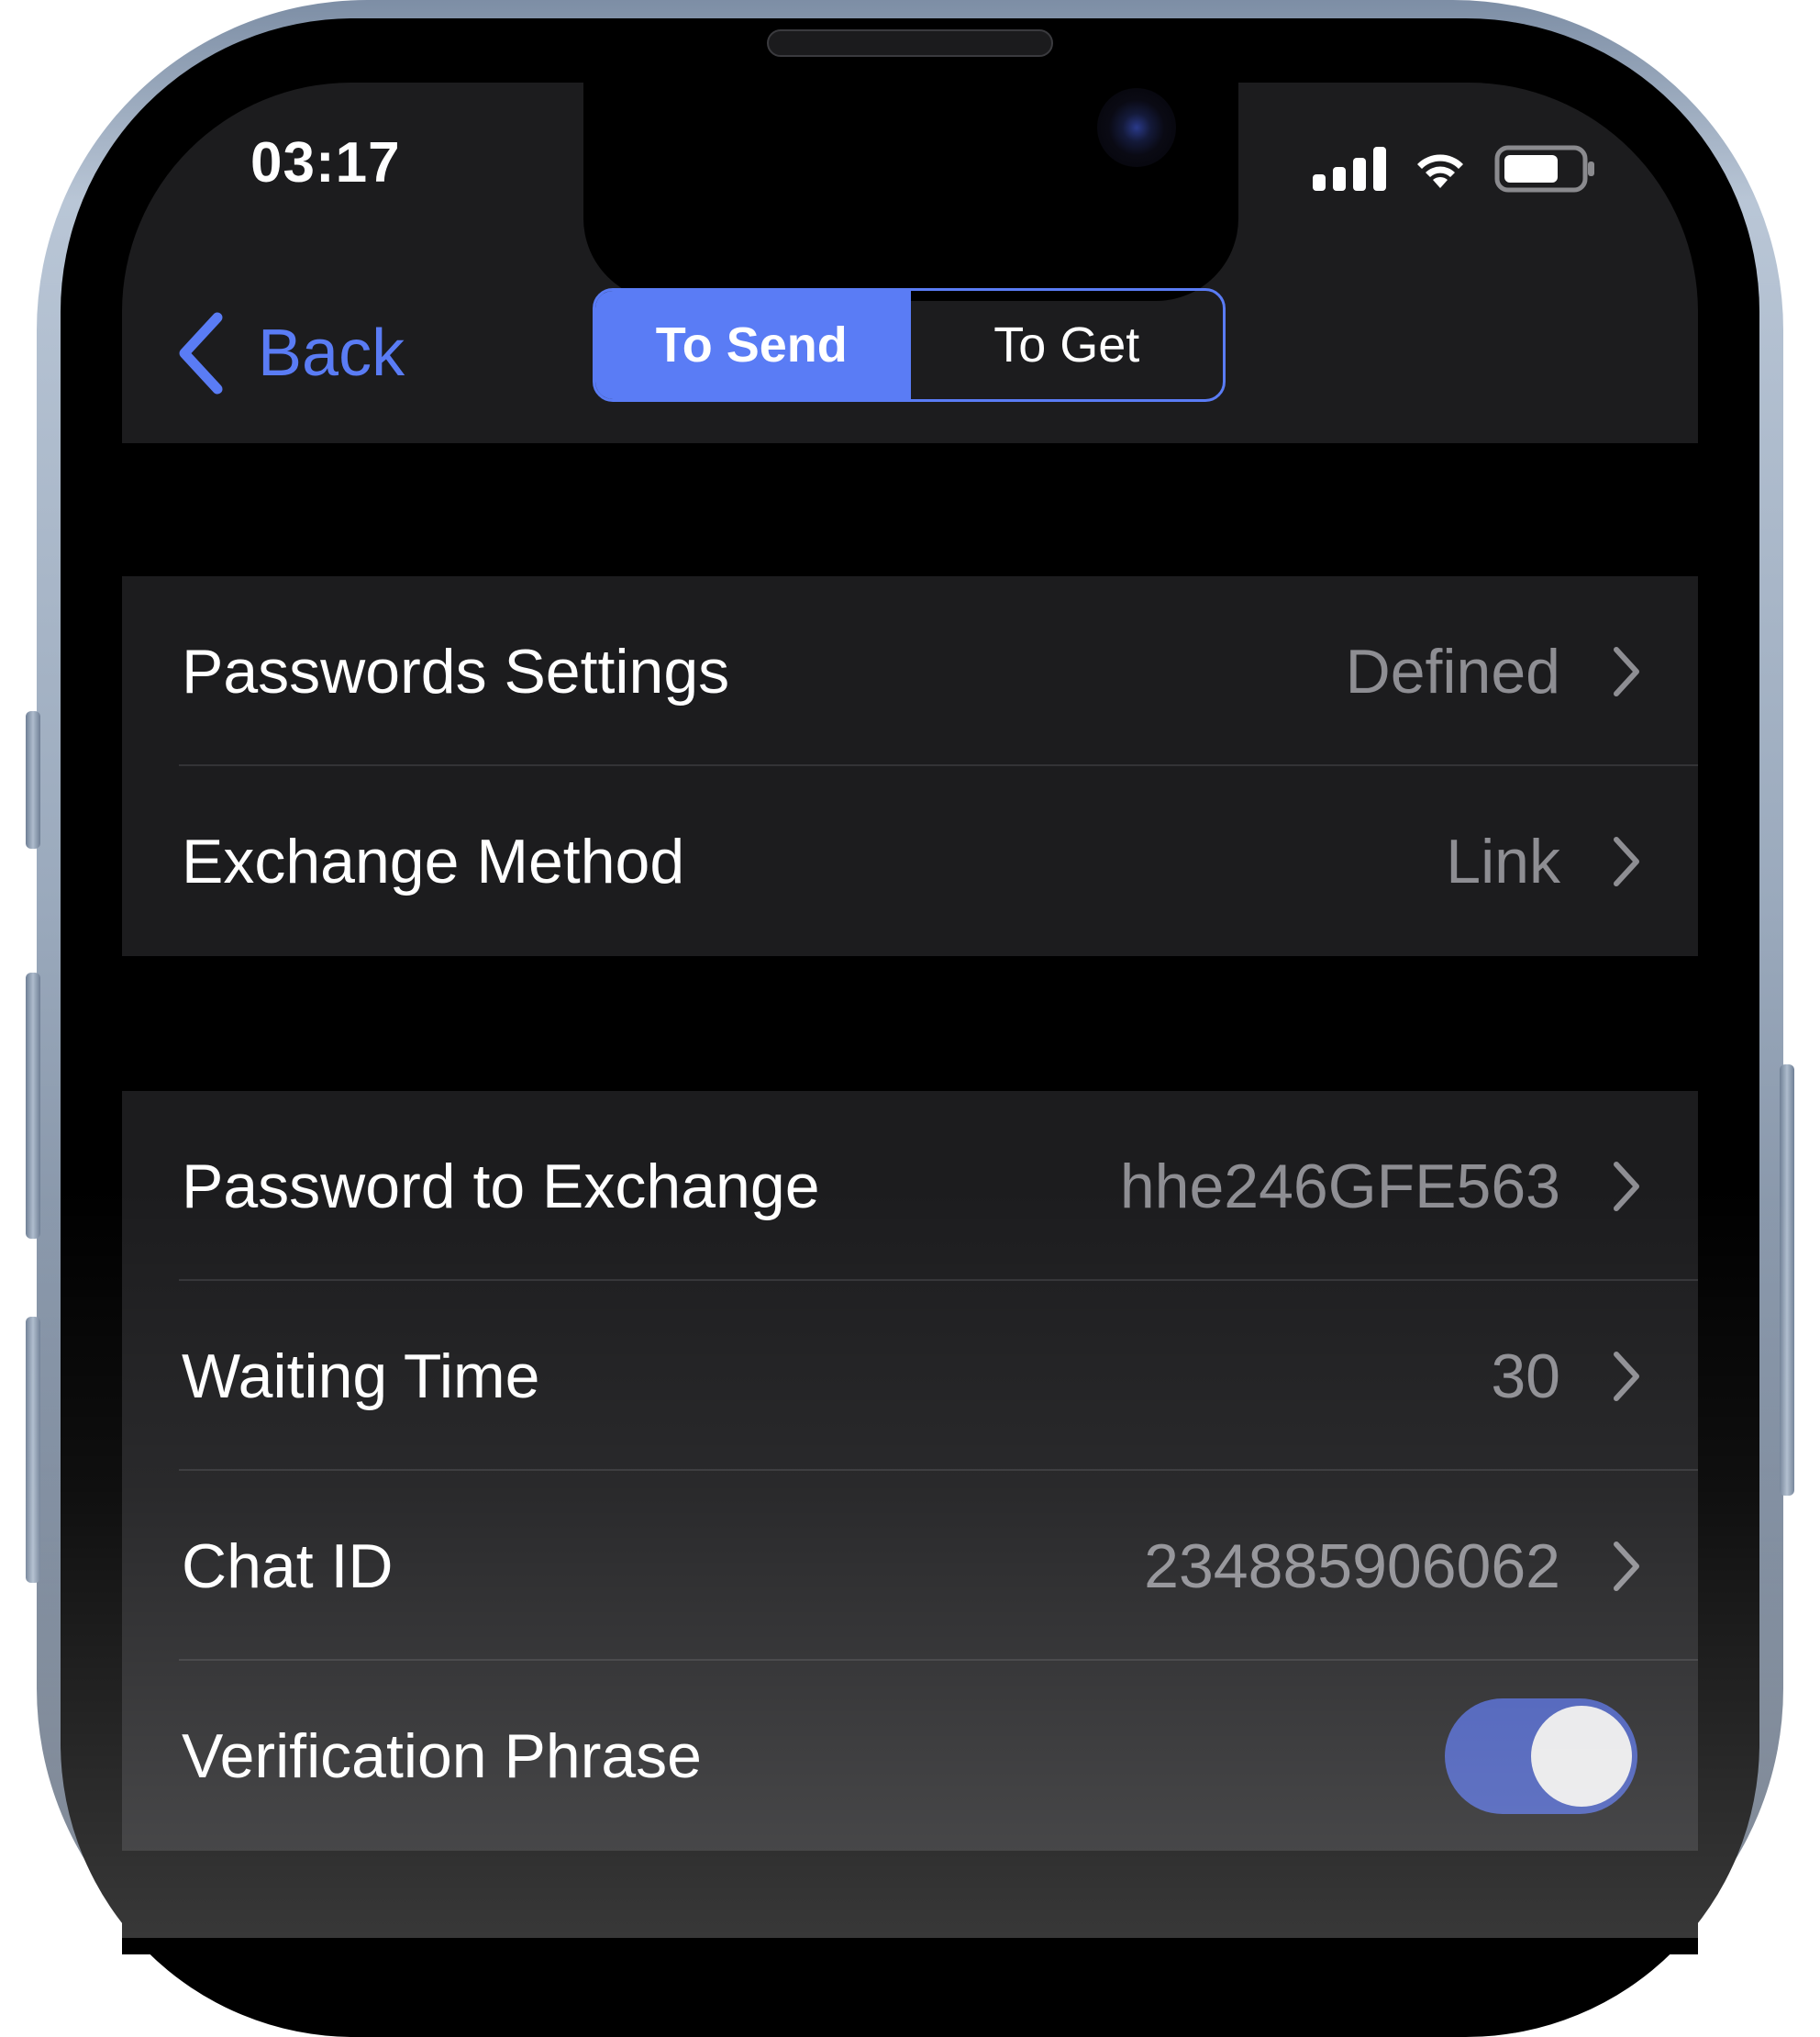 The height and width of the screenshot is (2037, 1820). I want to click on row-value: hhe246GFE563, so click(1339, 1186).